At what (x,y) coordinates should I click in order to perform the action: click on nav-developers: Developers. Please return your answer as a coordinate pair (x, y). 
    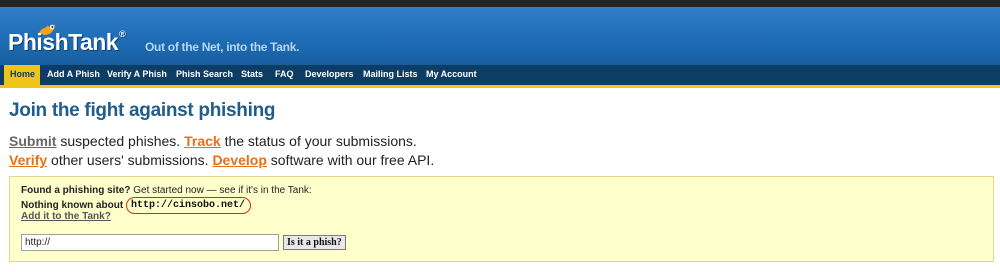
    Looking at the image, I should click on (329, 75).